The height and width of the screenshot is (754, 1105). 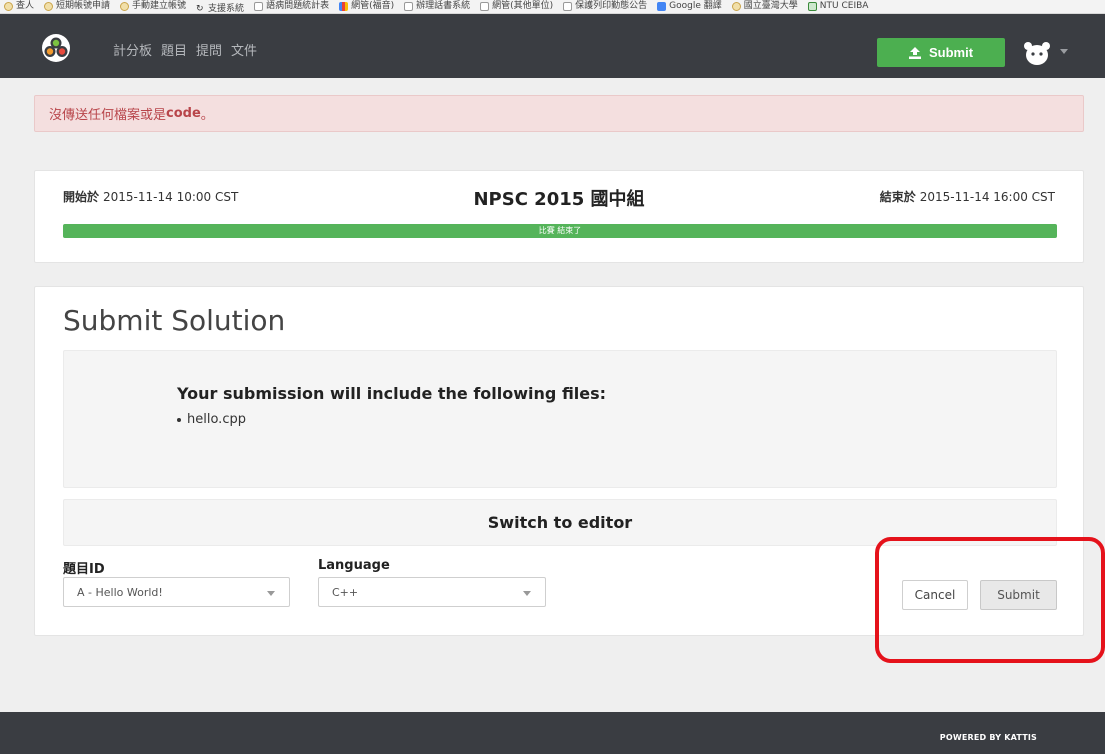 What do you see at coordinates (159, 6) in the screenshot?
I see `bookmark-label: 手動建立帳號` at bounding box center [159, 6].